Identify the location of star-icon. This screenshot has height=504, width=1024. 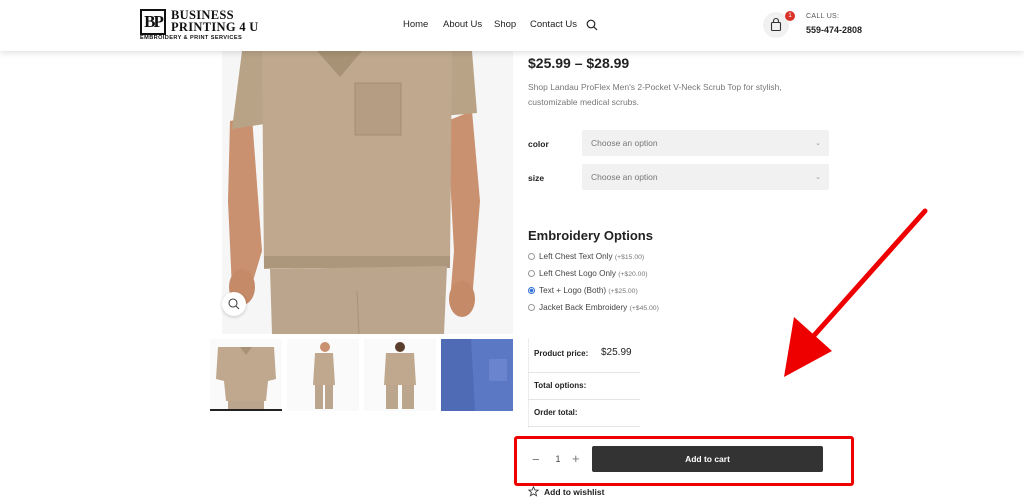
(533, 491).